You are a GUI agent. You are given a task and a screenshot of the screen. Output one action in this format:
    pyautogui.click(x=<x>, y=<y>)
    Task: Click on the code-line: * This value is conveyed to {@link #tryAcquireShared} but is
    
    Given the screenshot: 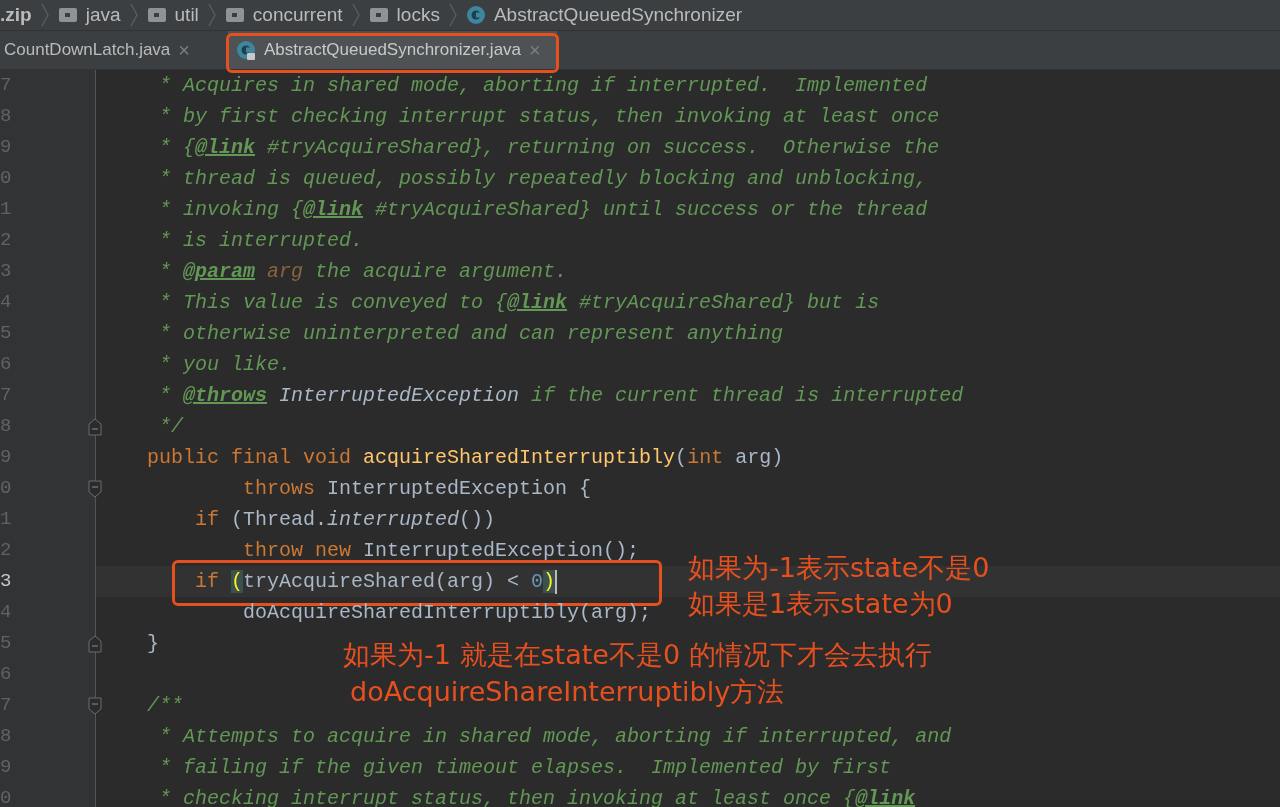 What is the action you would take?
    pyautogui.click(x=519, y=302)
    